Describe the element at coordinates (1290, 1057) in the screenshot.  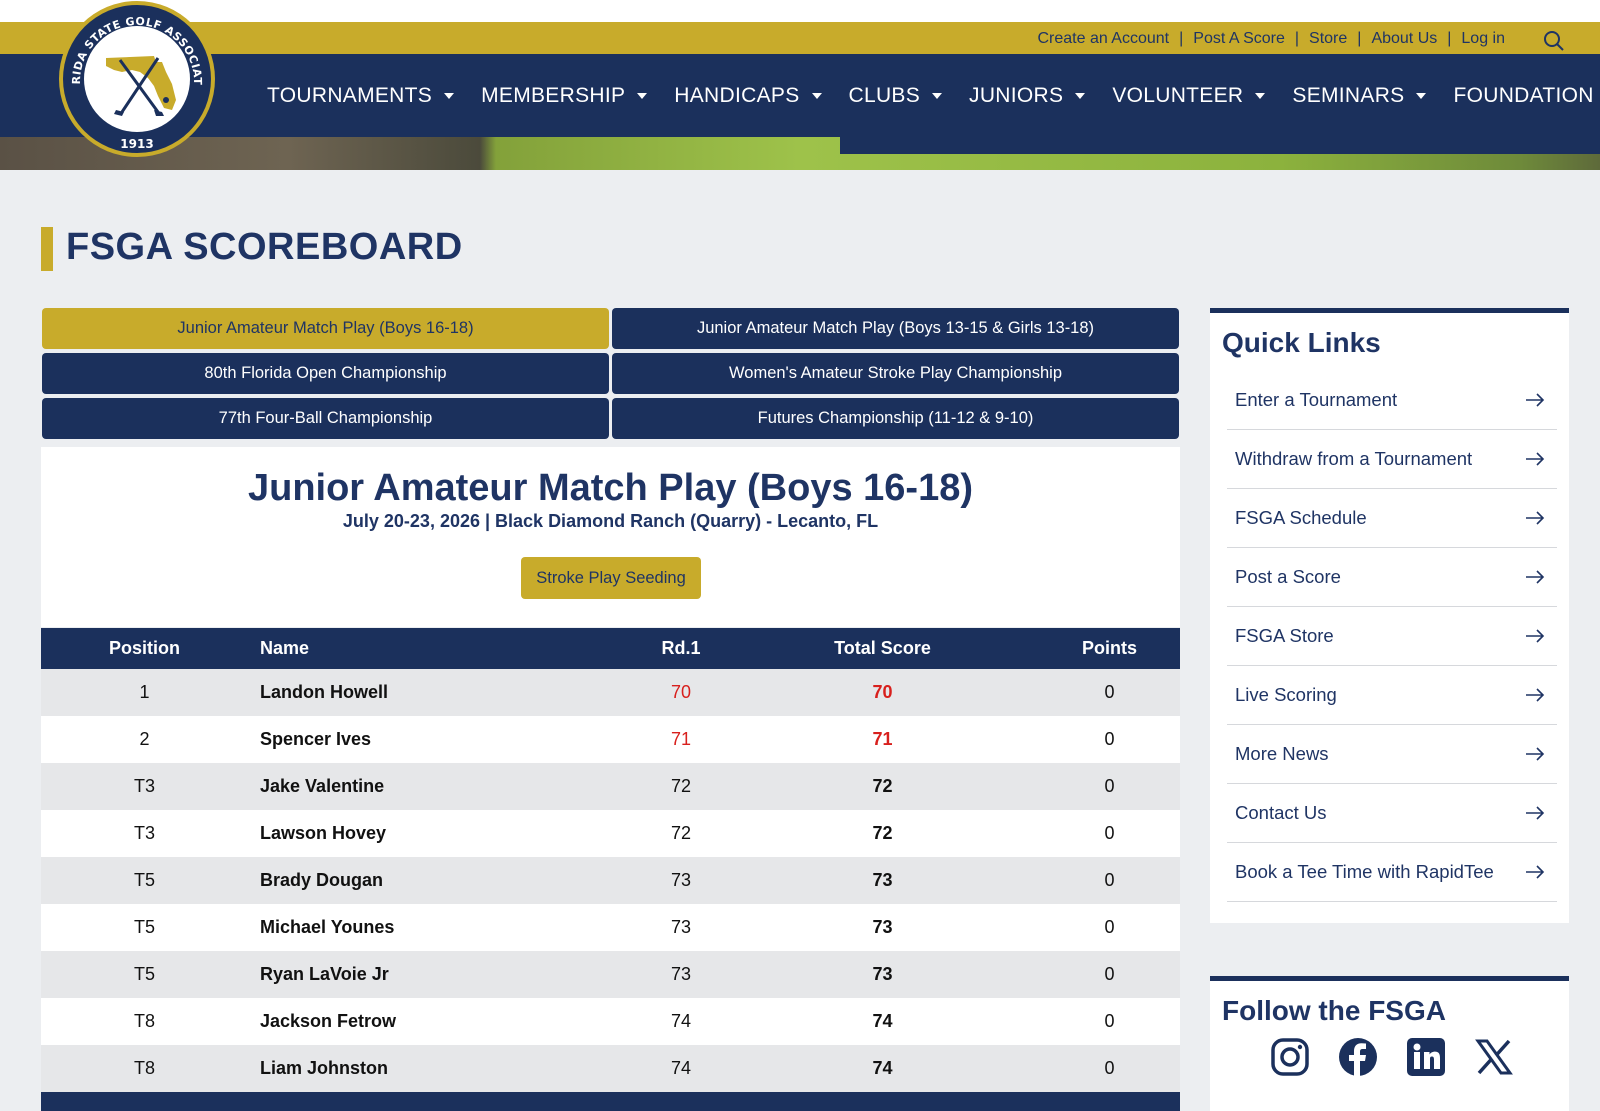
I see `instagram-icon` at that location.